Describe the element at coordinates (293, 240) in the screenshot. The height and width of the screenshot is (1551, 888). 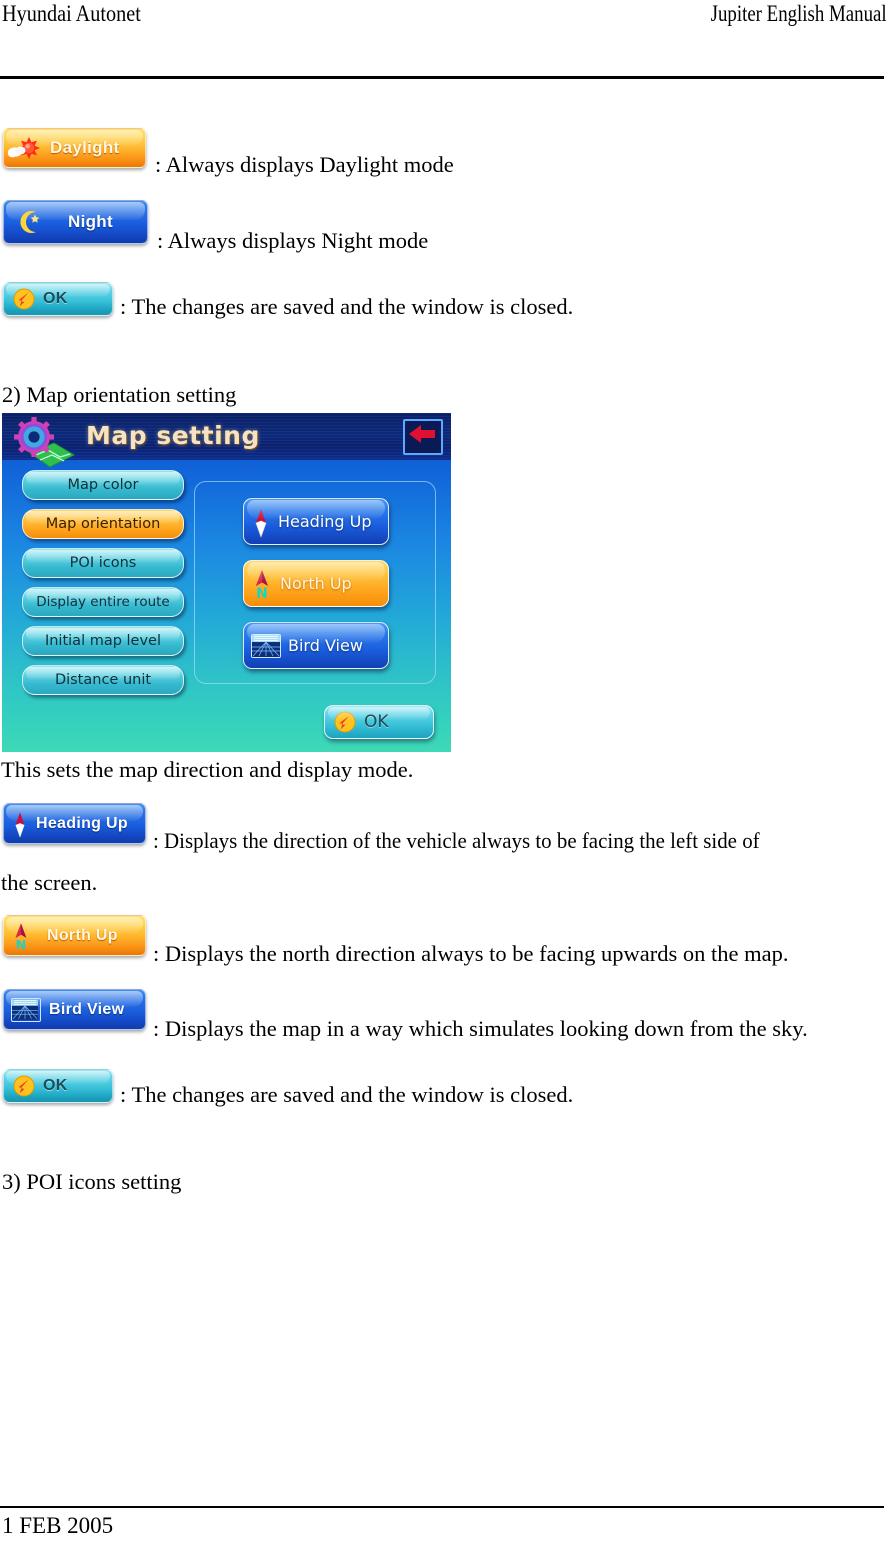
I see `night-description: : Always displays Night mode` at that location.